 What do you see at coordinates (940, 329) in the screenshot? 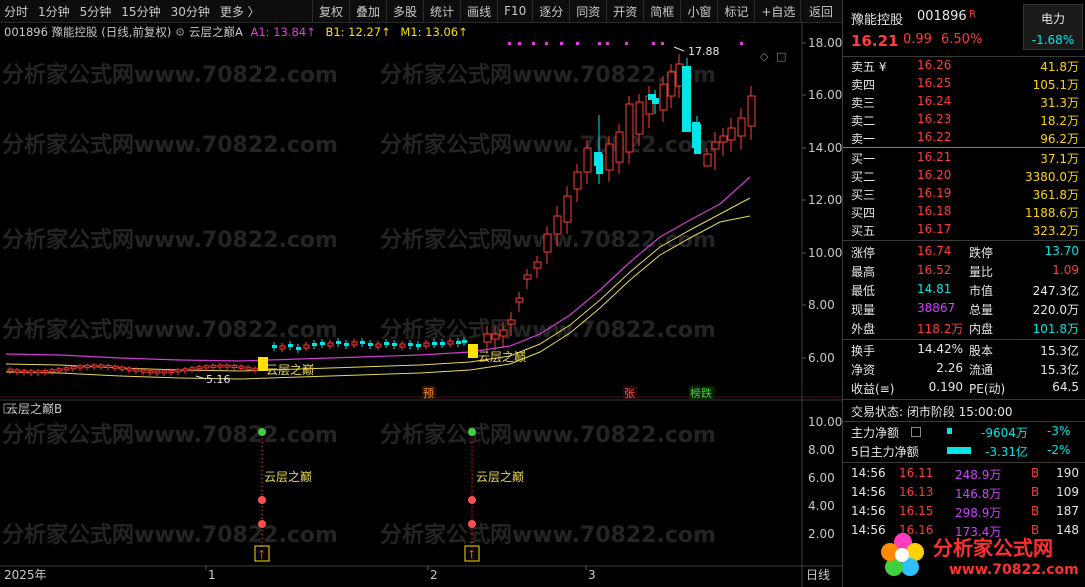
I see `stat-value-1: 118.2万` at bounding box center [940, 329].